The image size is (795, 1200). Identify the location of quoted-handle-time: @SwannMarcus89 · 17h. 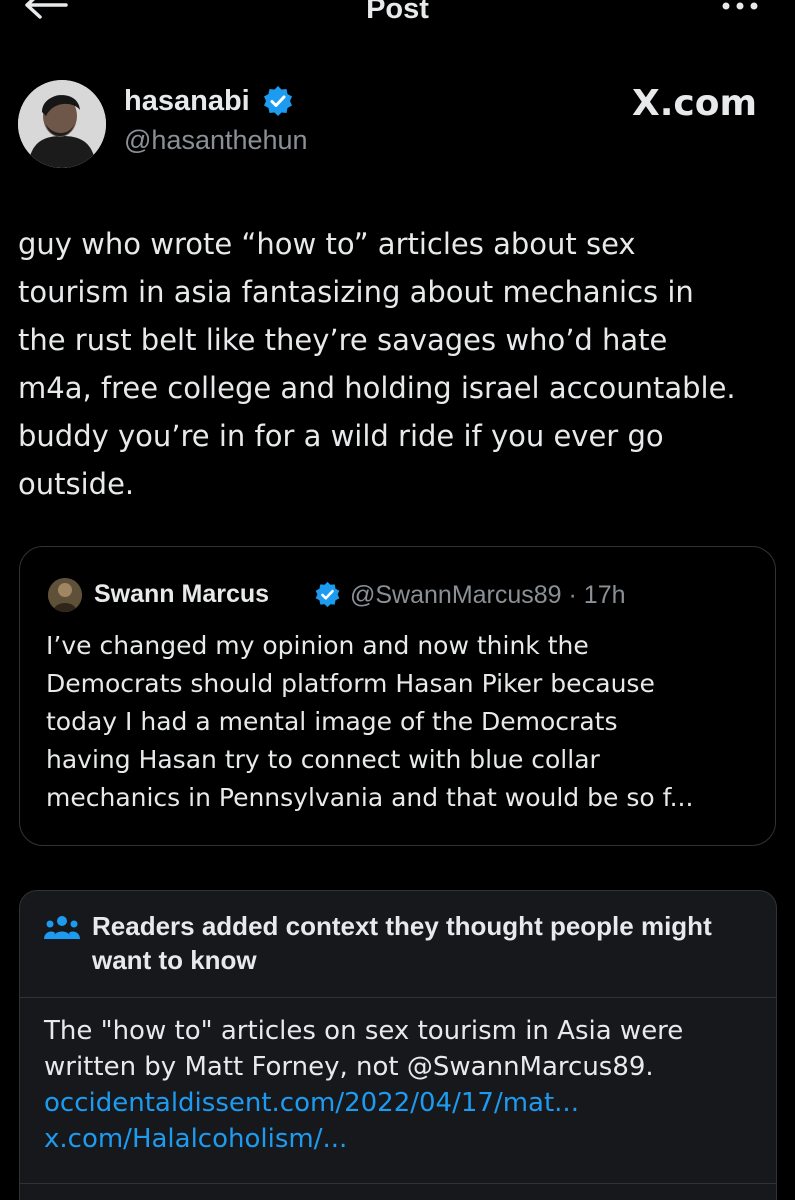
(488, 595).